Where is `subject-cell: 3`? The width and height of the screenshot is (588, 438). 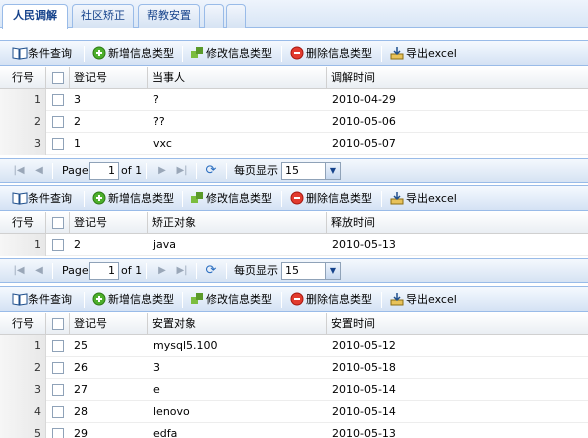 subject-cell: 3 is located at coordinates (156, 367).